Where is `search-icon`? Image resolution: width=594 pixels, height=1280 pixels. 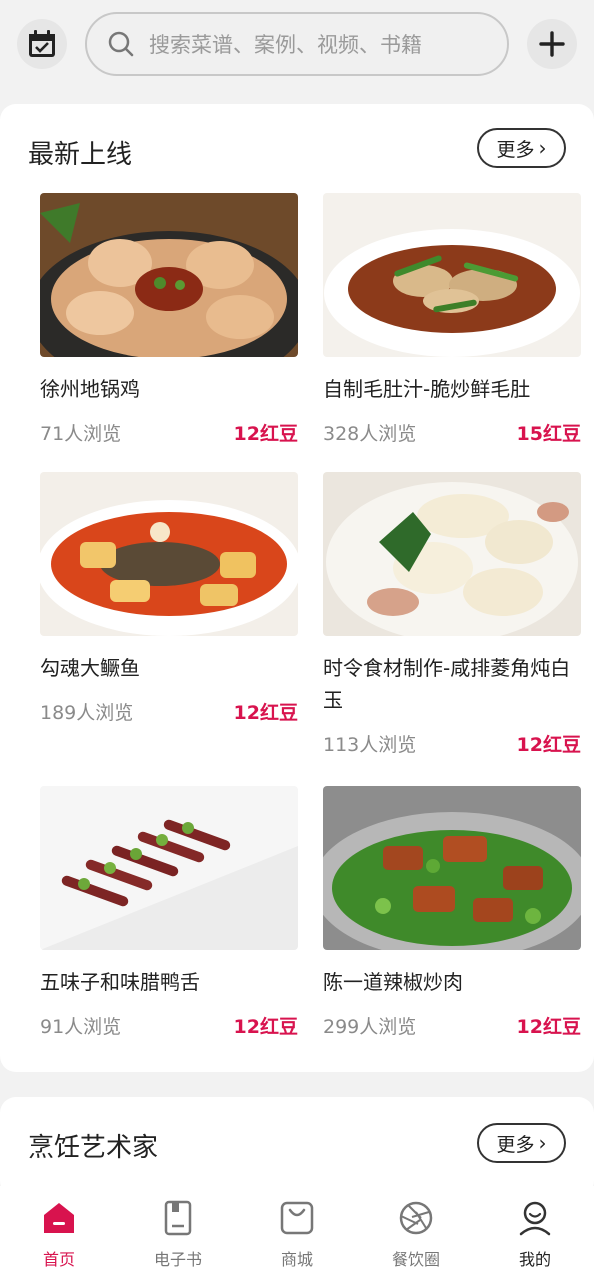
search-icon is located at coordinates (121, 44).